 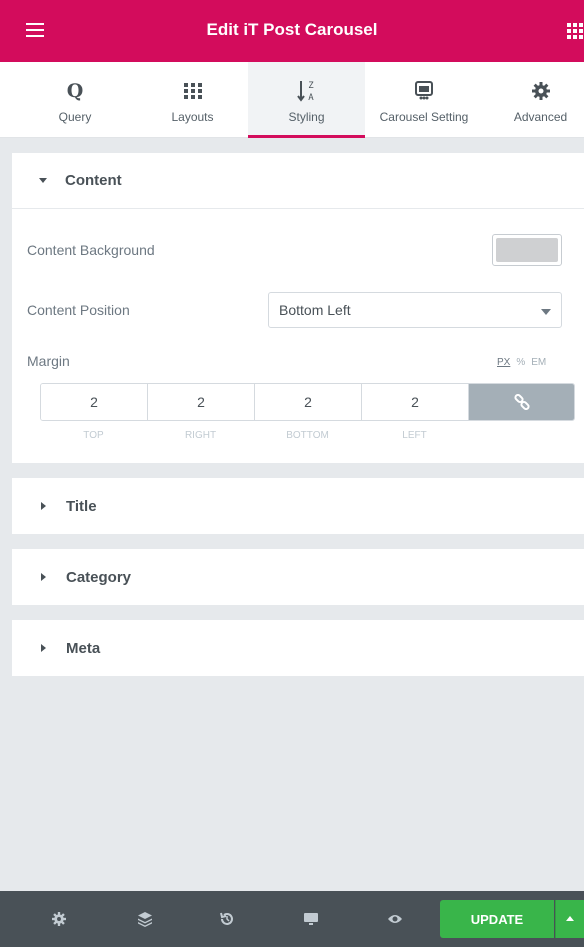 I want to click on unit-px: PX, so click(x=503, y=362).